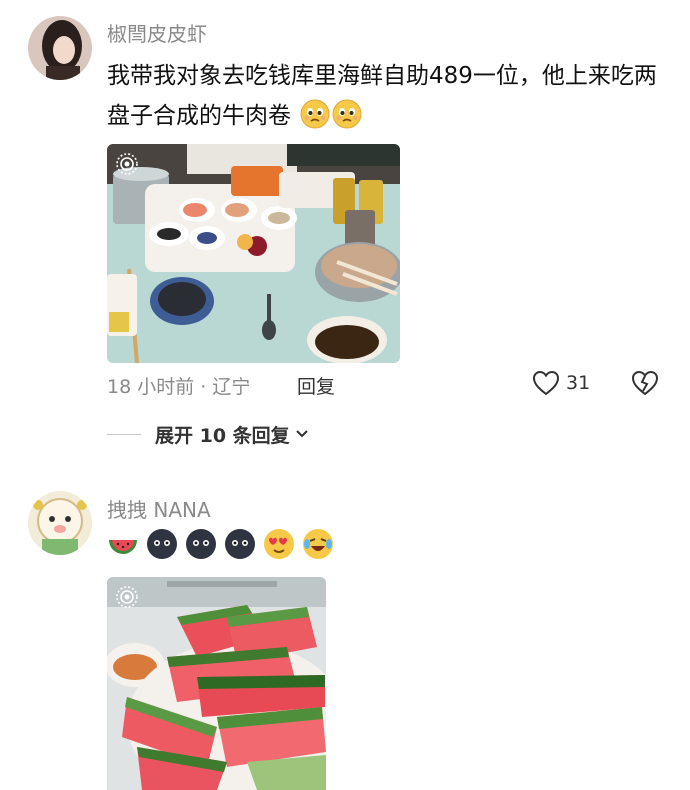 This screenshot has width=690, height=790. Describe the element at coordinates (127, 597) in the screenshot. I see `live-photo-icon` at that location.